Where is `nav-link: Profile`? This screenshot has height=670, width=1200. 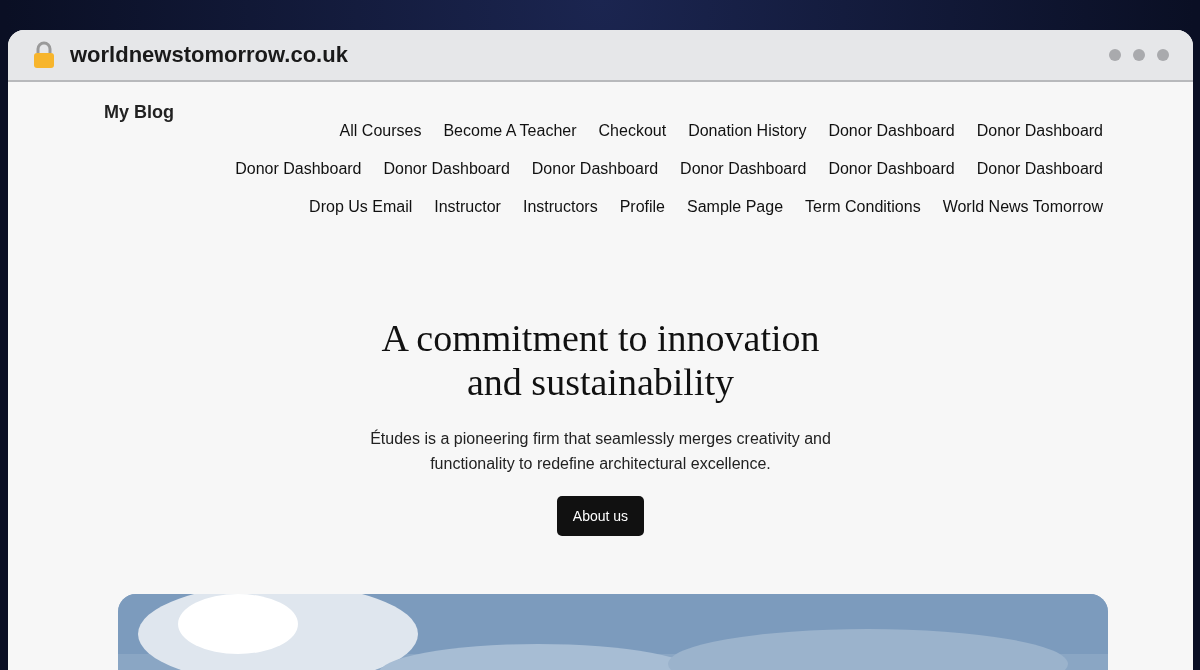
nav-link: Profile is located at coordinates (642, 207).